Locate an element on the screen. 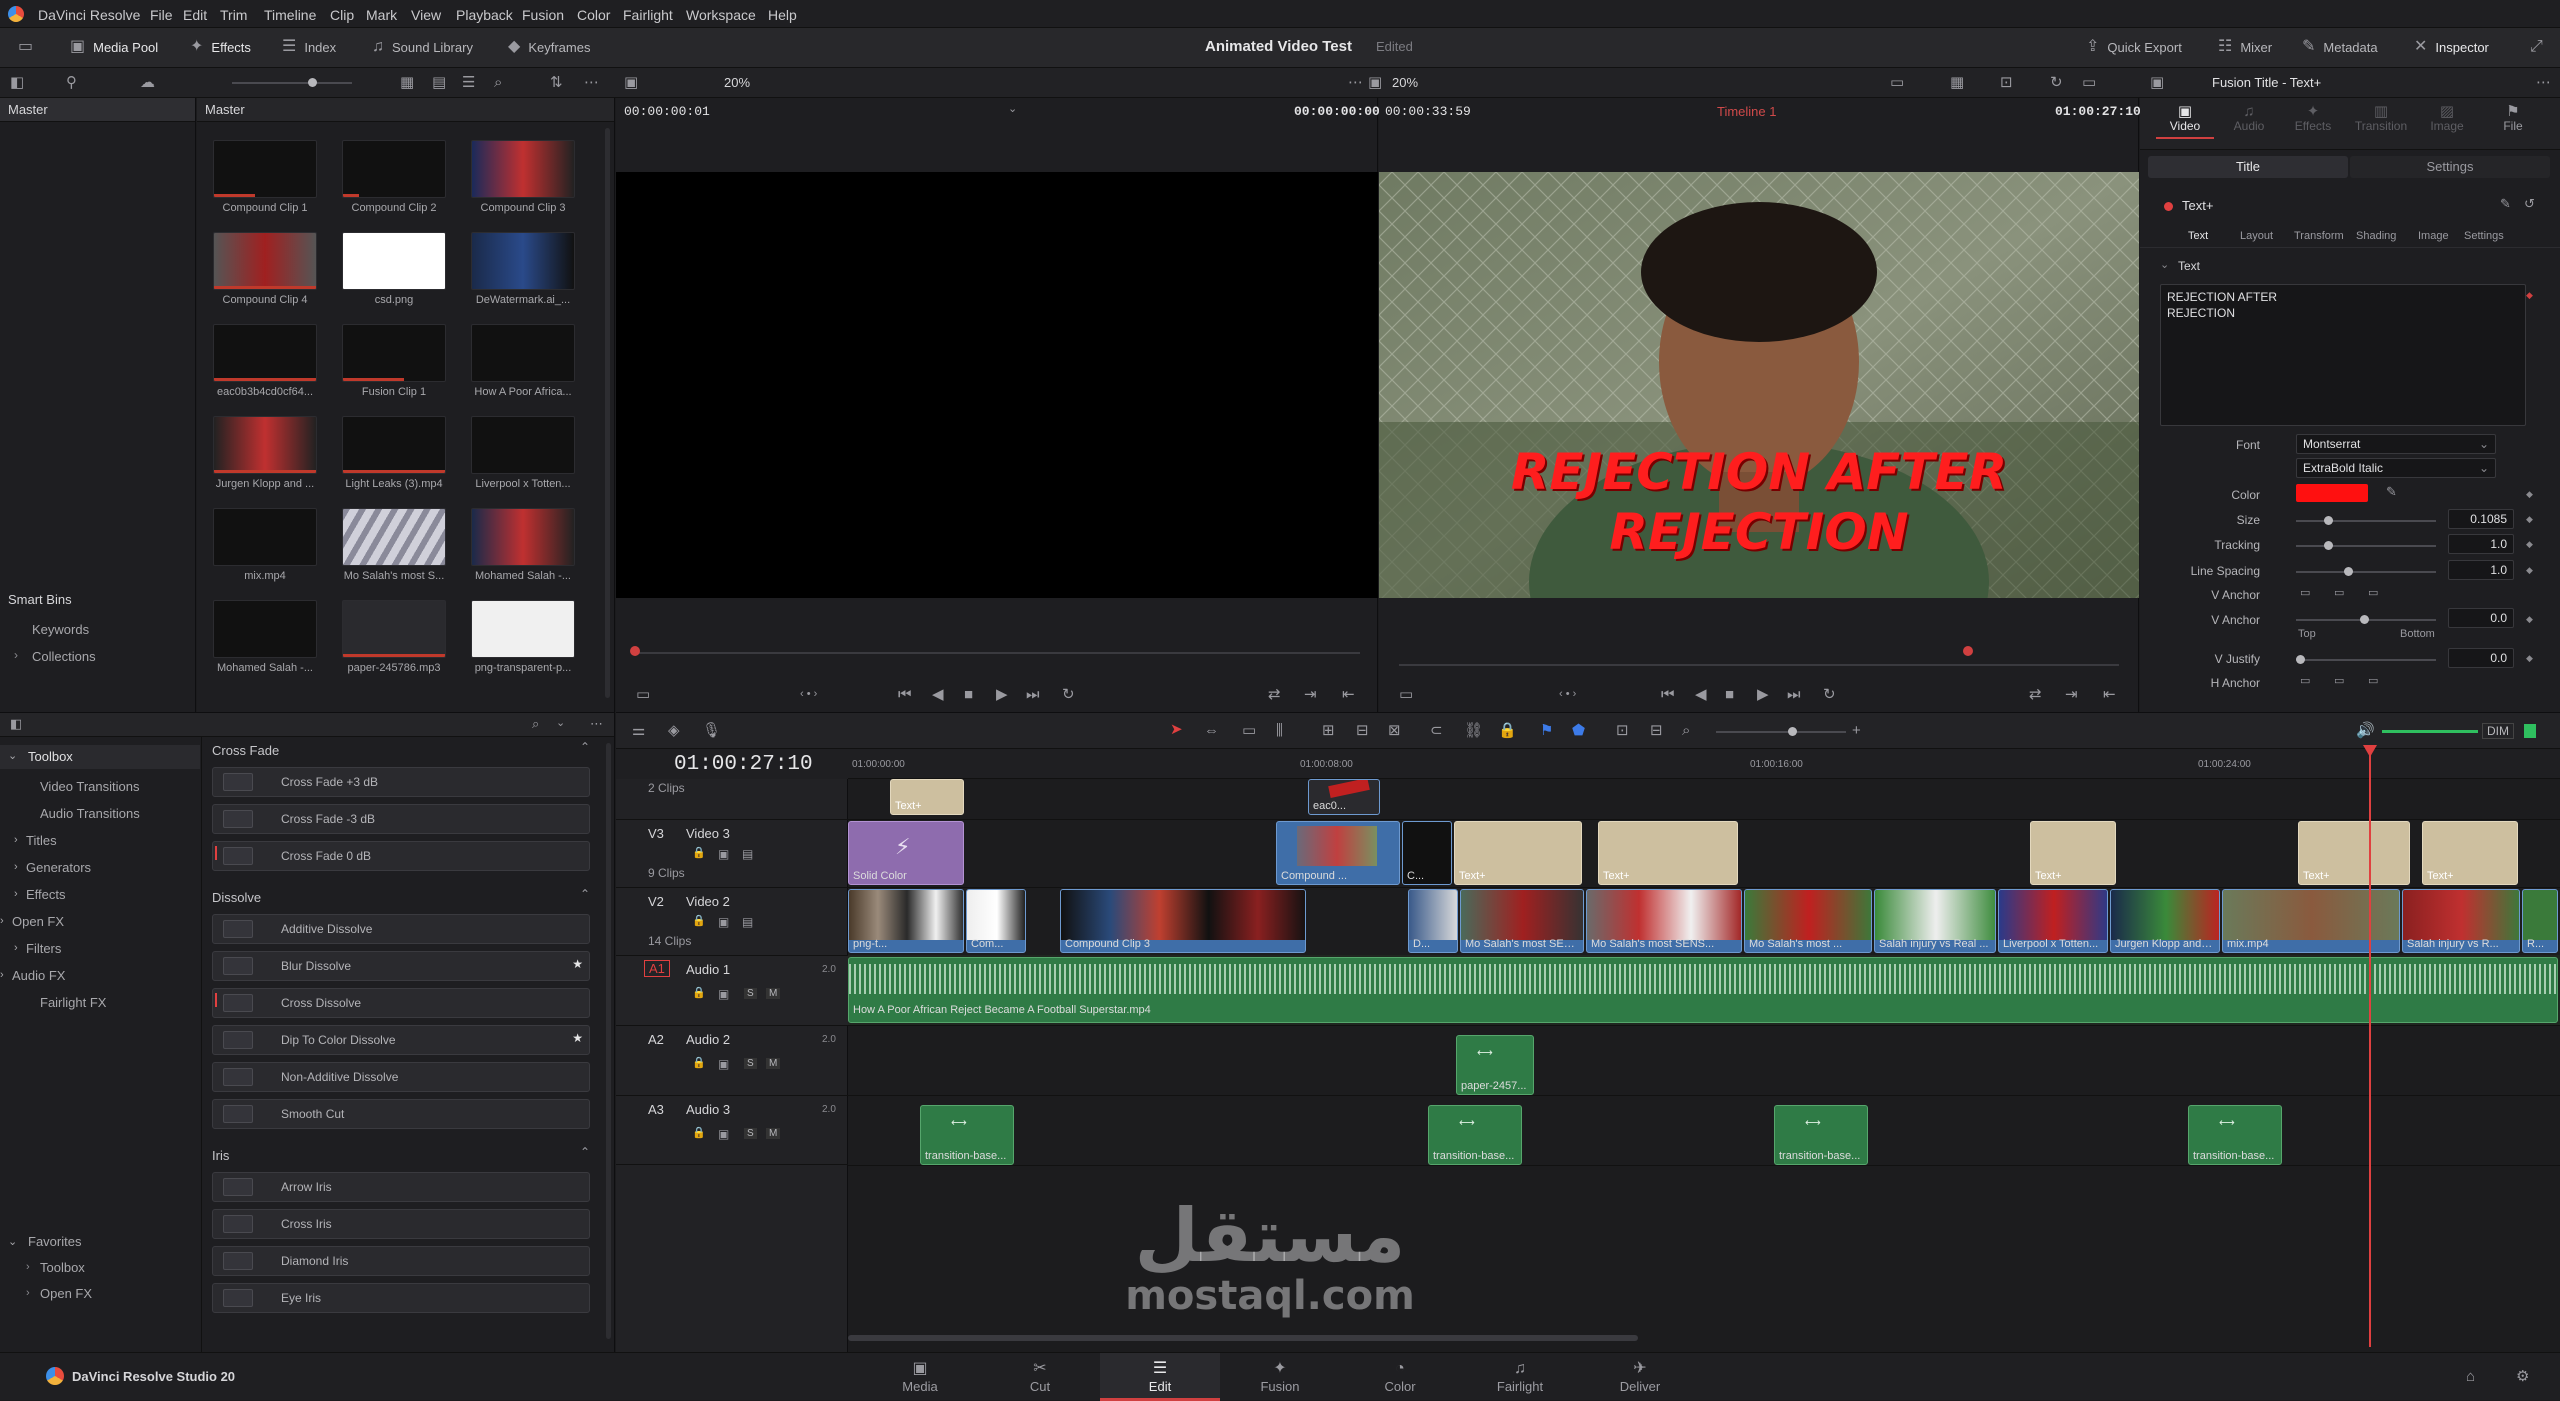 The height and width of the screenshot is (1401, 2560). expand-button: ⤢ is located at coordinates (2536, 47).